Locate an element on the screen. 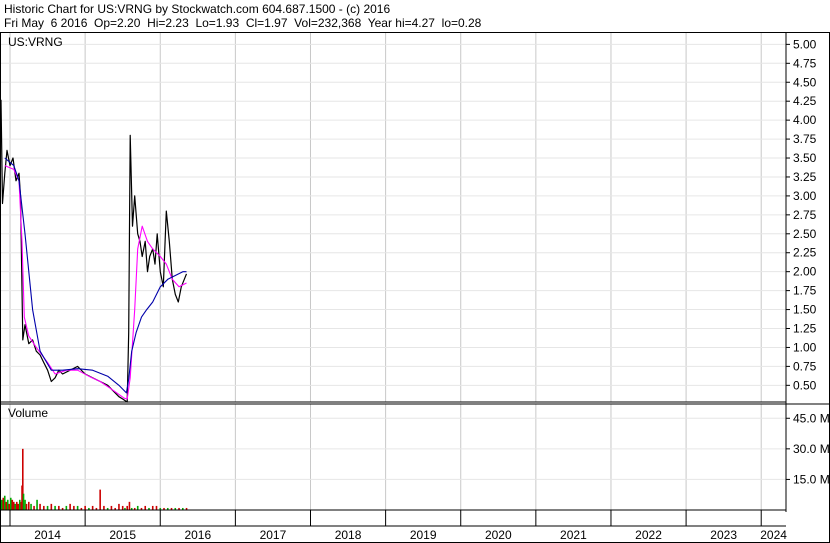  volume-panel: Volume is located at coordinates (28, 413).